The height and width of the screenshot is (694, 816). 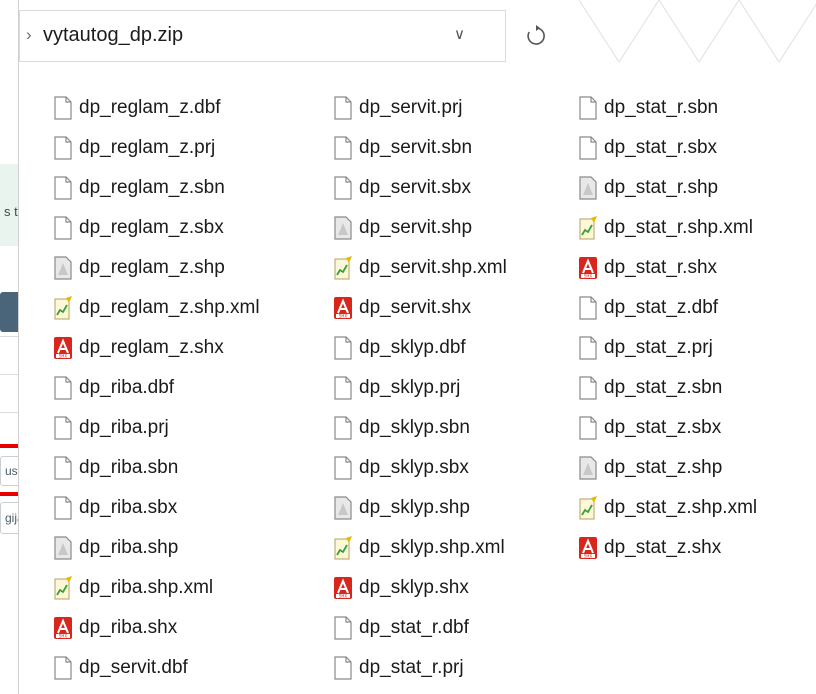 What do you see at coordinates (138, 348) in the screenshot?
I see `file-item: SHX dp_reglam_z.shx` at bounding box center [138, 348].